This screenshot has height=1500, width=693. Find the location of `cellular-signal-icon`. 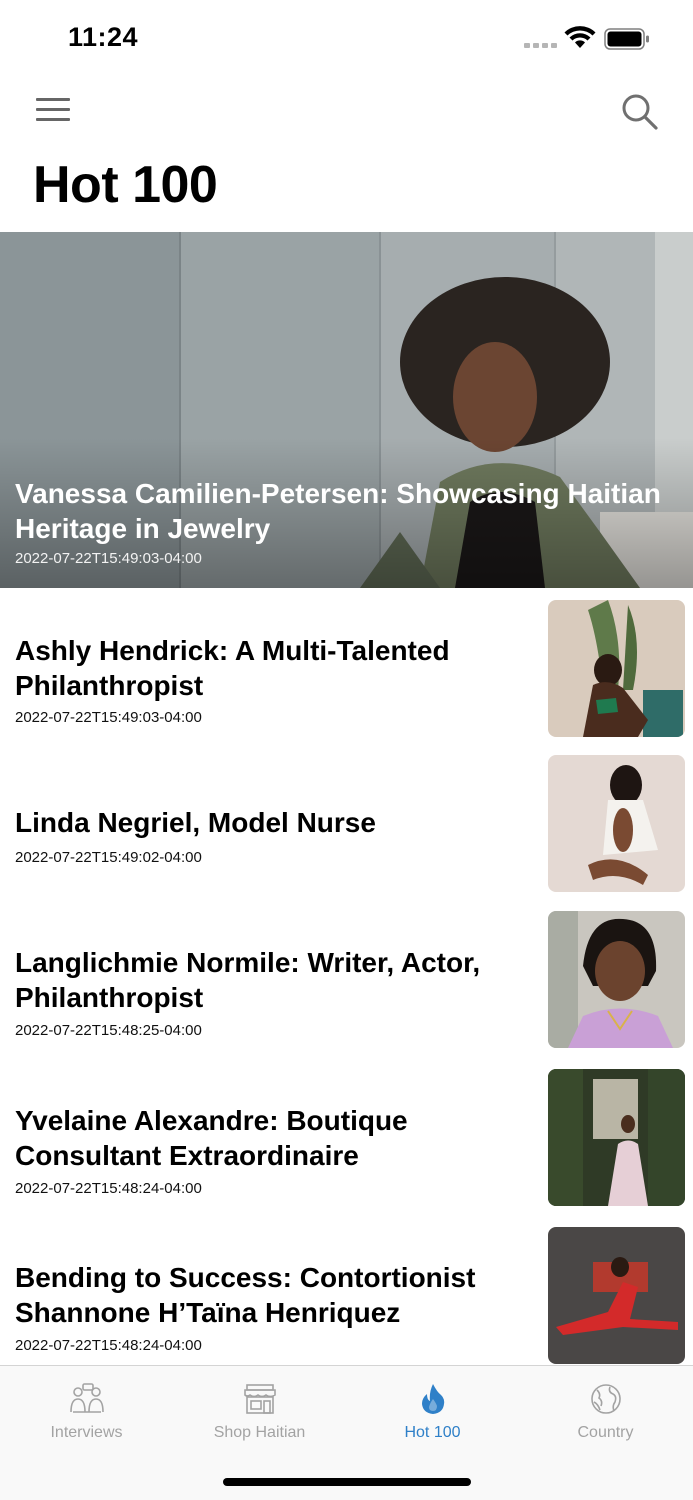

cellular-signal-icon is located at coordinates (540, 45).